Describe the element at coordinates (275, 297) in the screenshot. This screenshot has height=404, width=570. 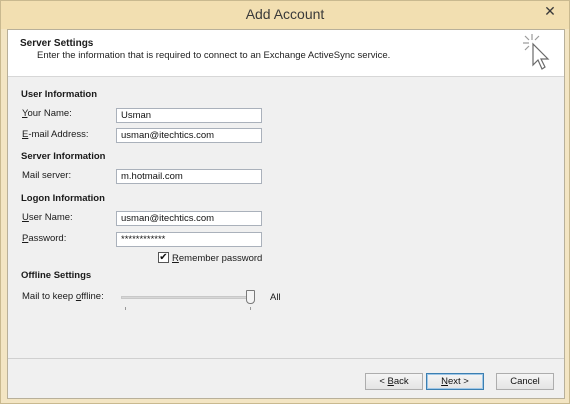
I see `offline-slider-value: All` at that location.